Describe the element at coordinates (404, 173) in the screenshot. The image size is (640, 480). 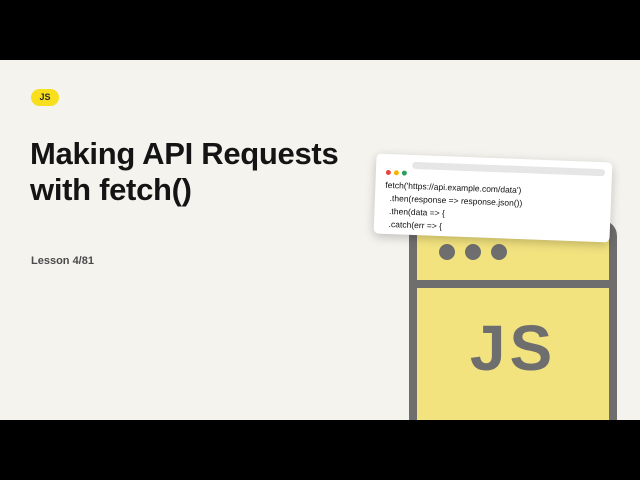
I see `maximize-dot-icon` at that location.